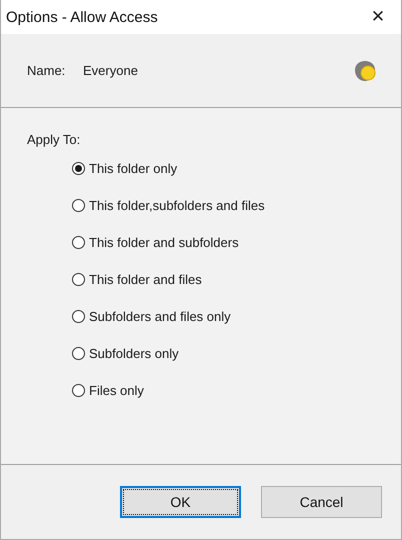 The image size is (402, 540). I want to click on window-title: Options - Allow Access, so click(82, 17).